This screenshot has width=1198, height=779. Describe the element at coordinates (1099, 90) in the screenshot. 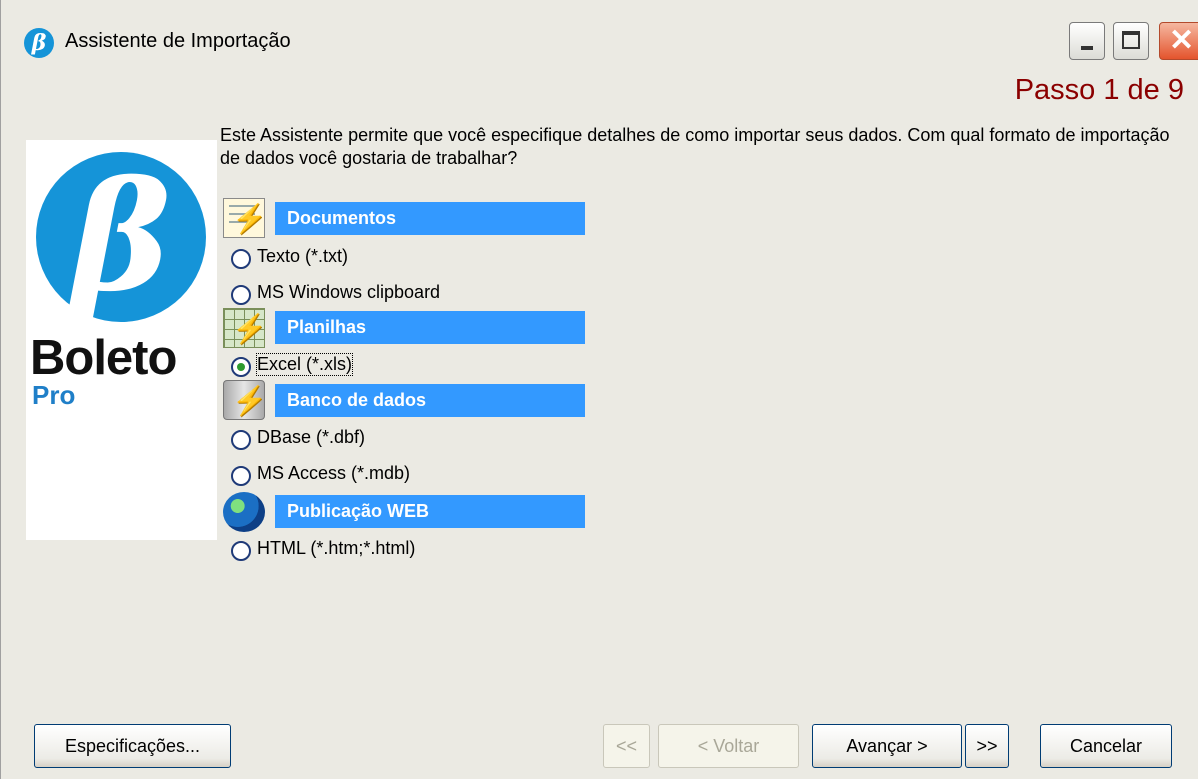

I see `step-indicator: Passo 1 de 9` at that location.